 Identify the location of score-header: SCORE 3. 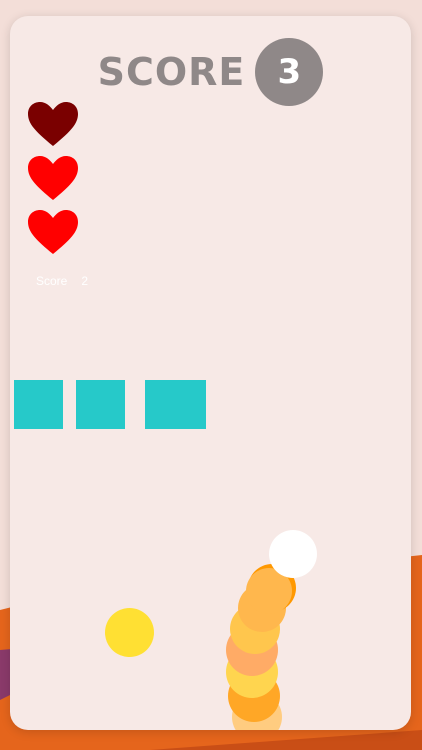
(210, 72).